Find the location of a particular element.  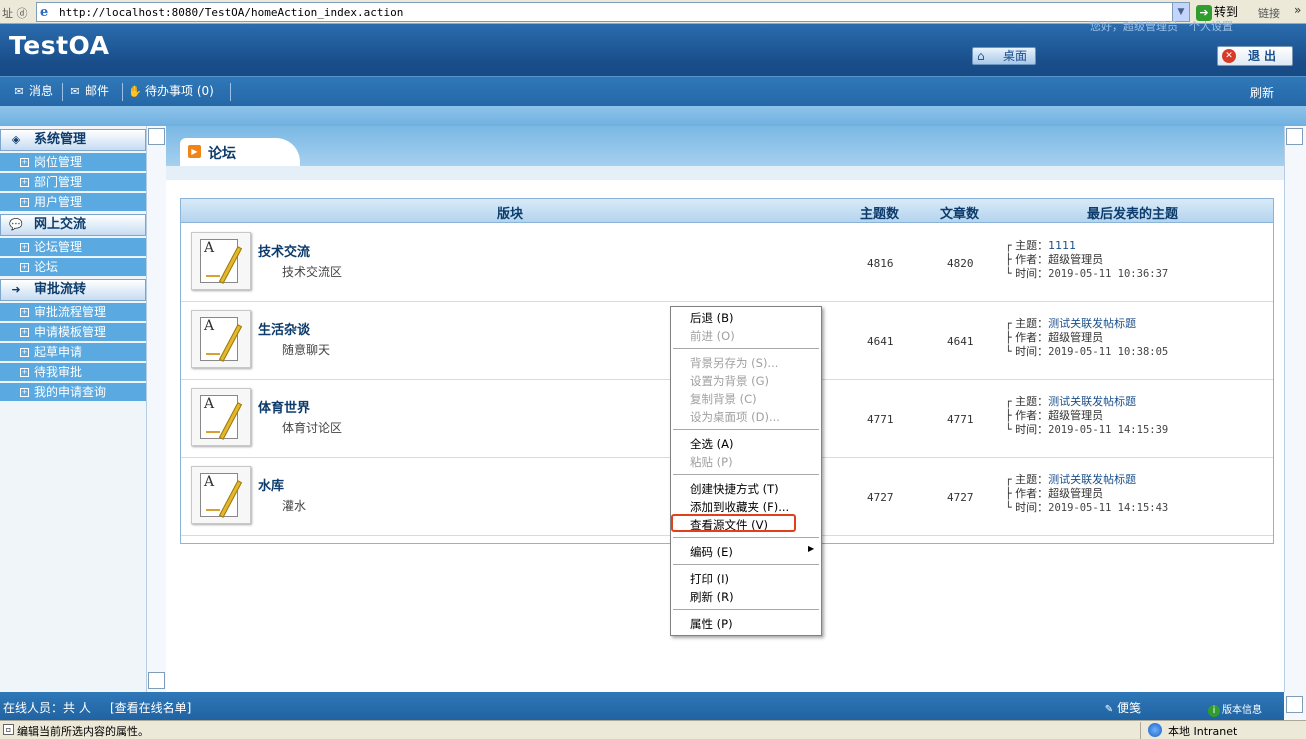

view-online-list-link: [查看在线名单] is located at coordinates (150, 707).